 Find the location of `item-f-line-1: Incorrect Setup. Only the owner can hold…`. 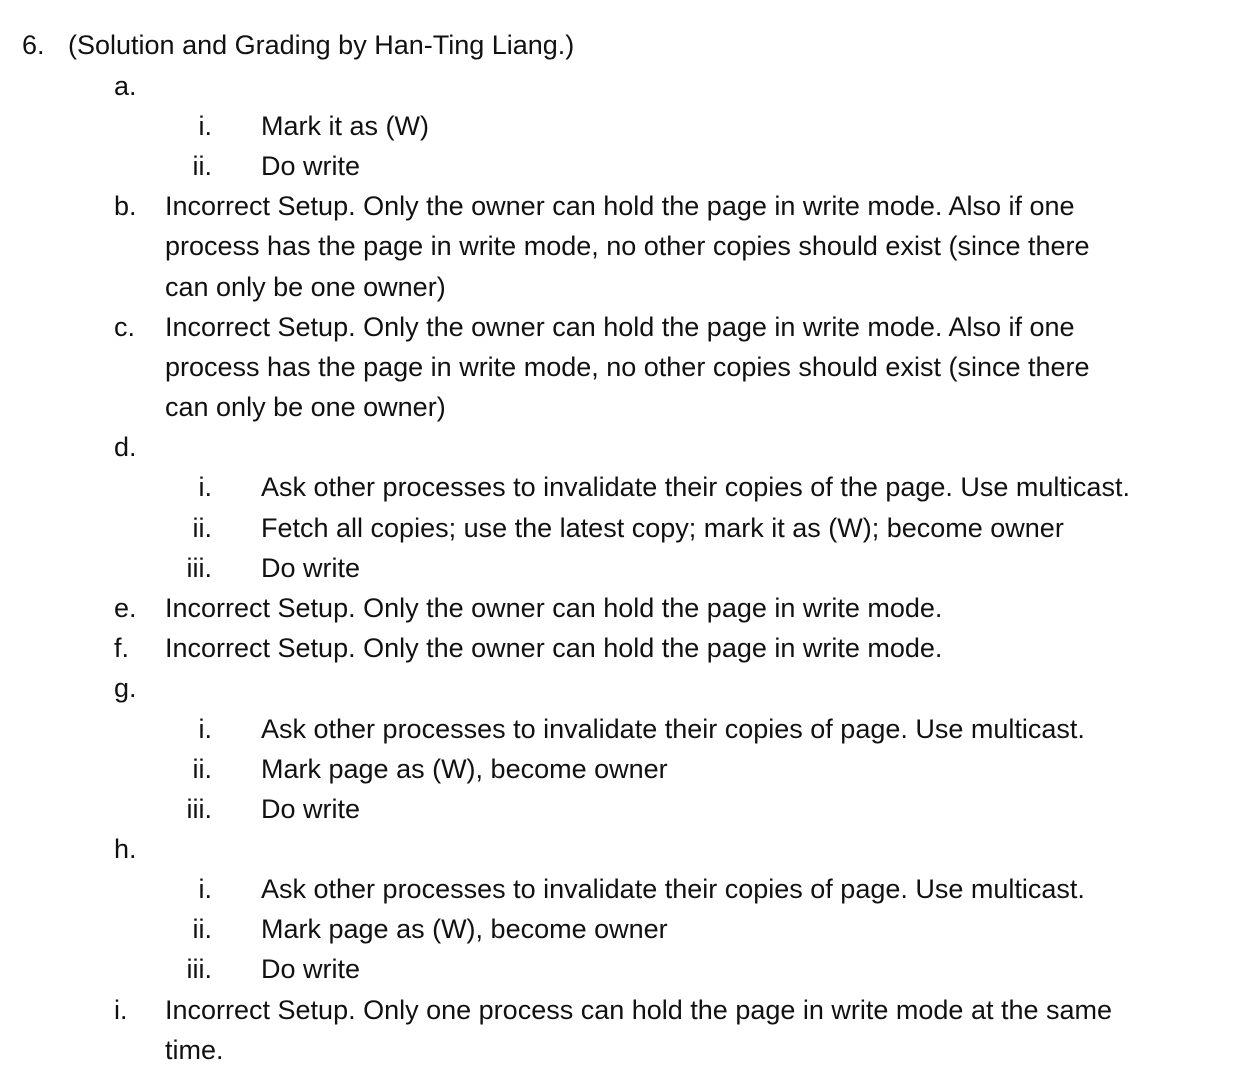

item-f-line-1: Incorrect Setup. Only the owner can hold… is located at coordinates (554, 648).